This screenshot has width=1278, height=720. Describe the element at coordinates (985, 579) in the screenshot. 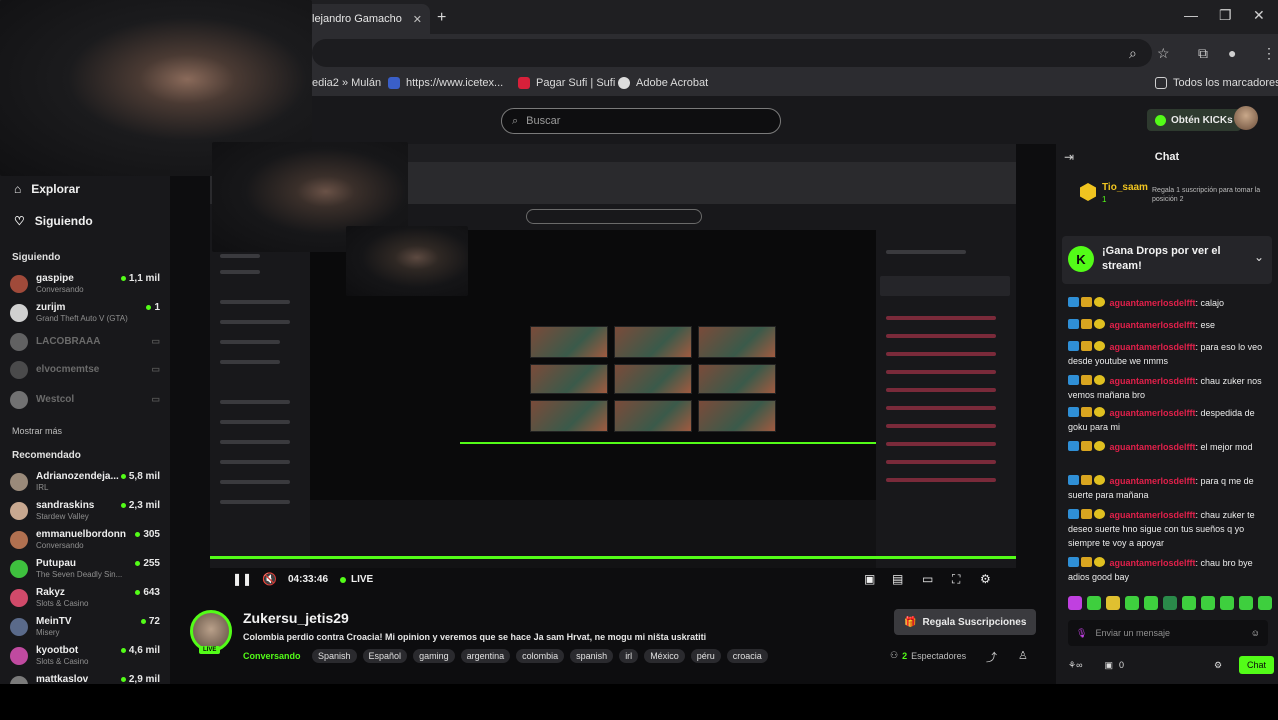

I see `settings-gear-icon: ⚙` at that location.